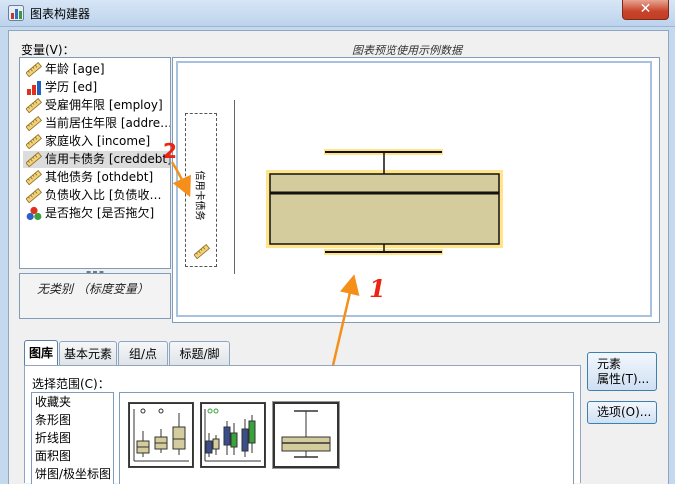 The image size is (675, 484). I want to click on variable-label: 家庭收入 [income], so click(98, 141).